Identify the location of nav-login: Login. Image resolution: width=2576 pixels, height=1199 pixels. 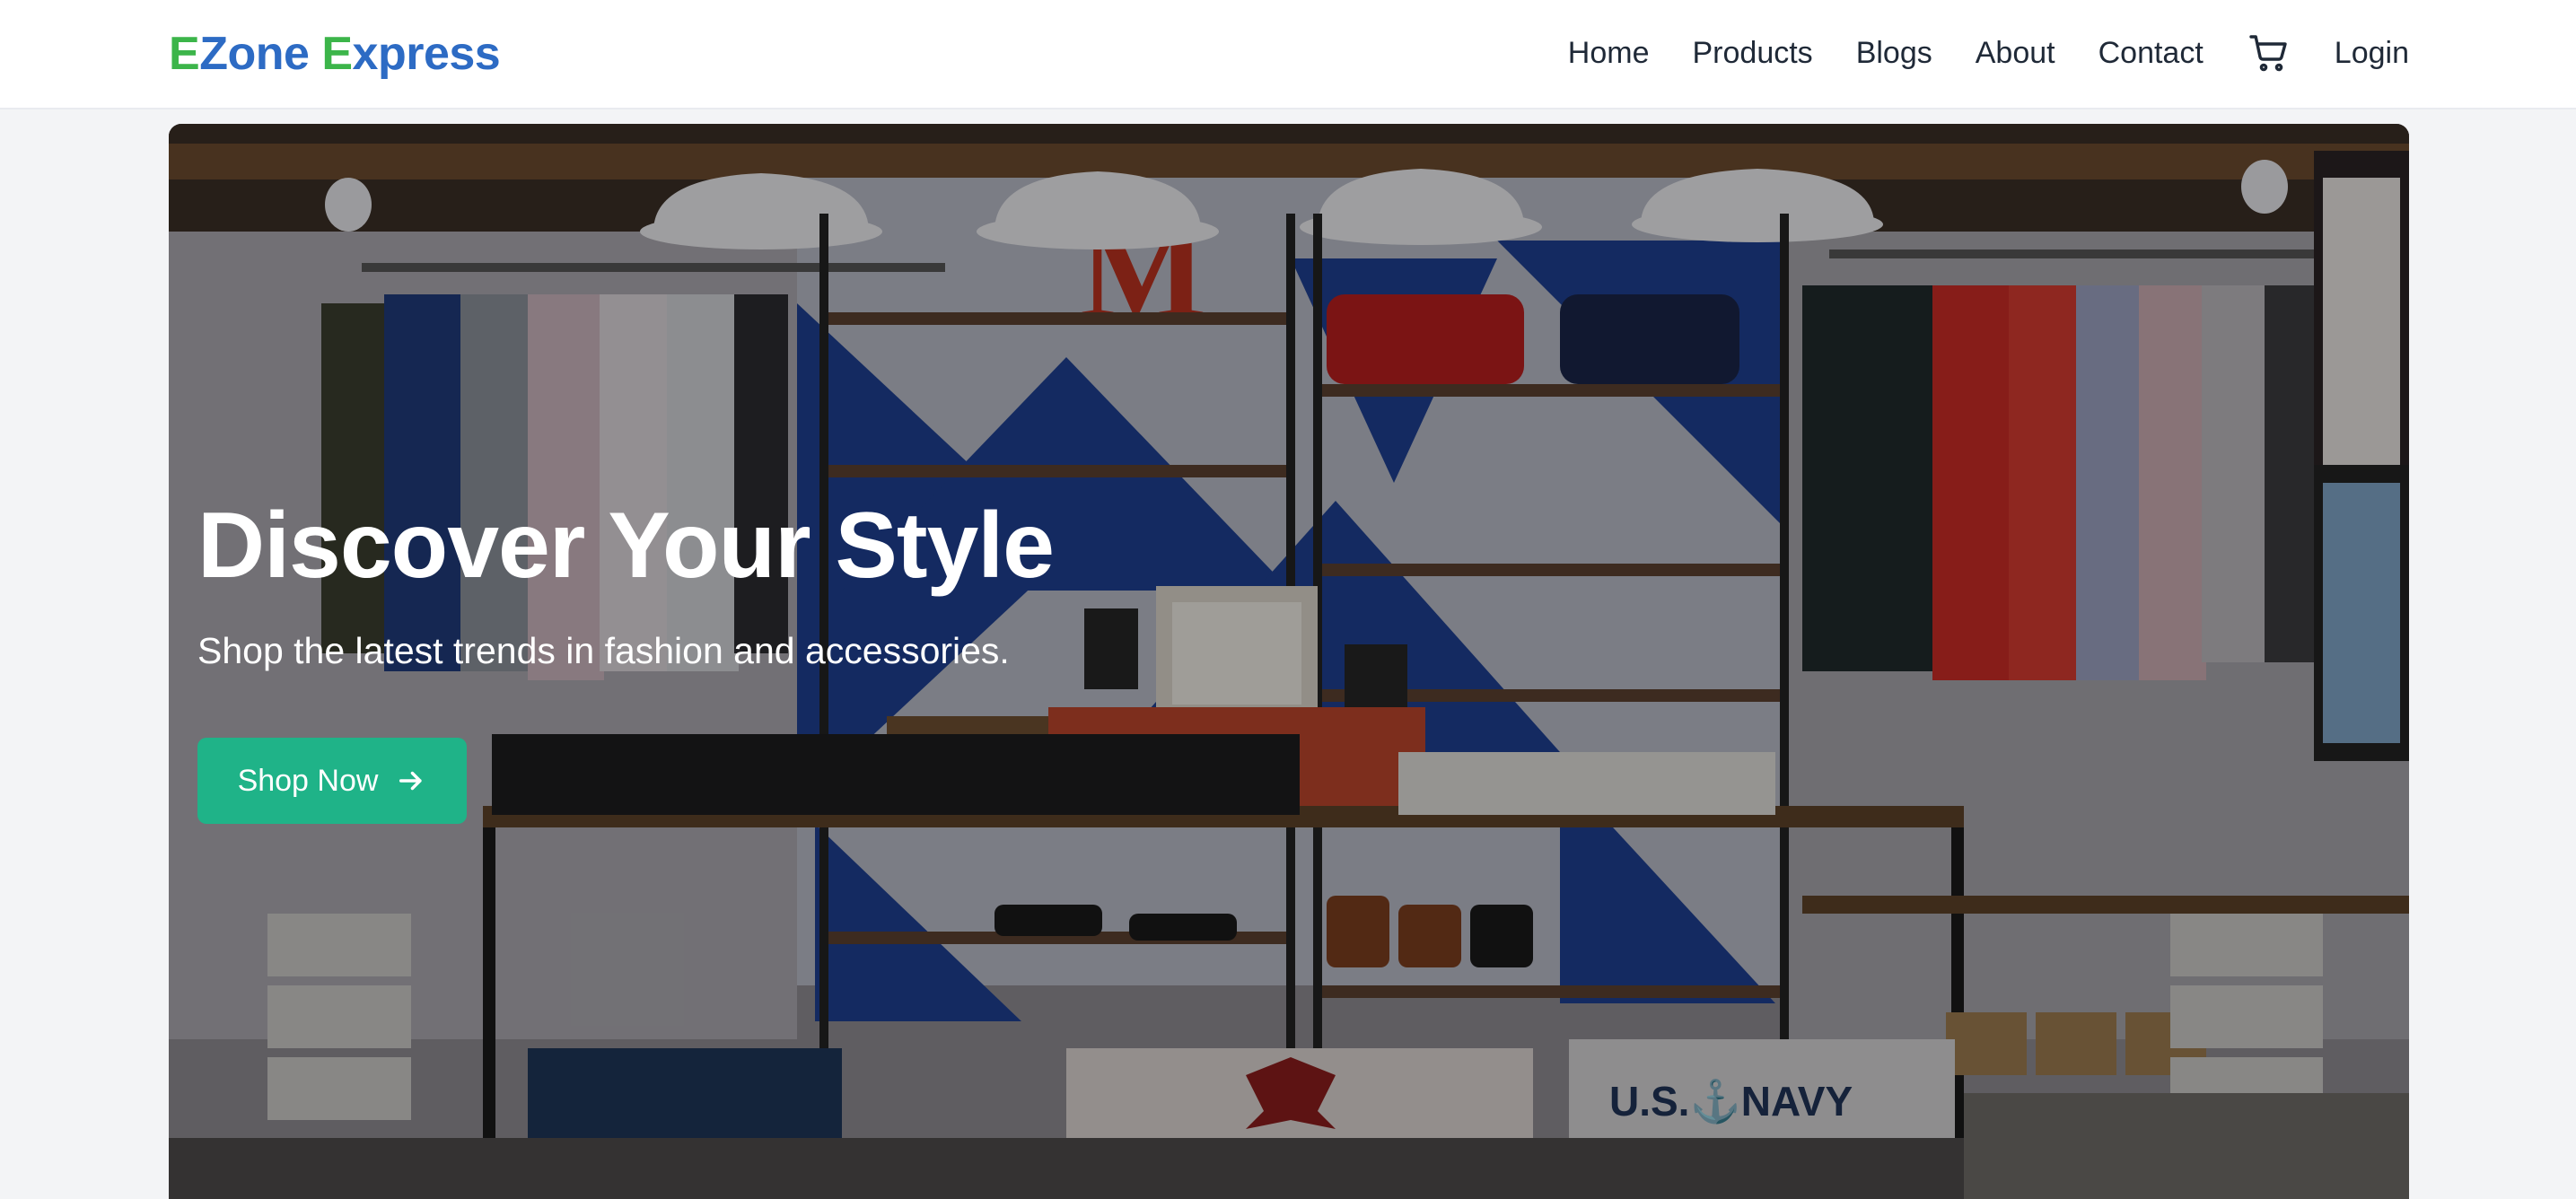
(2372, 53).